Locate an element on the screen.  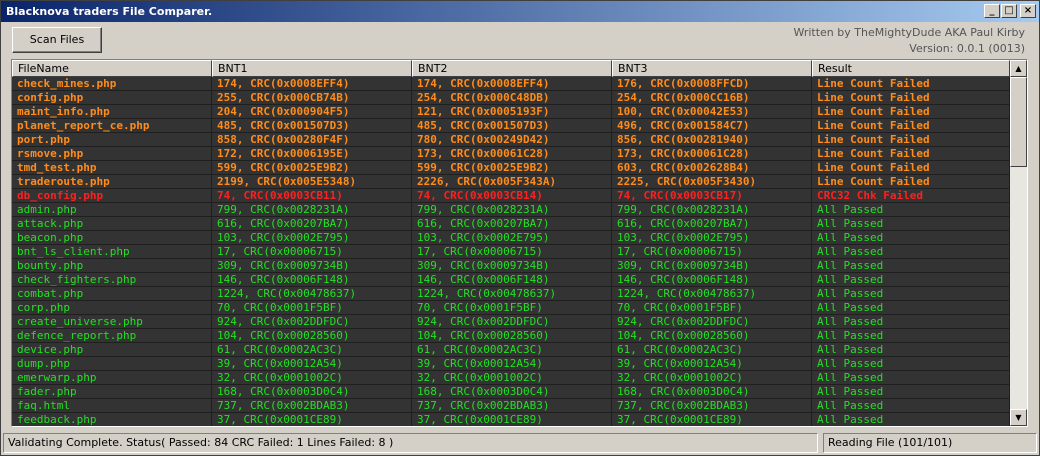
cell-bnt2: 254, CRC(0x000C48DB) is located at coordinates (512, 98).